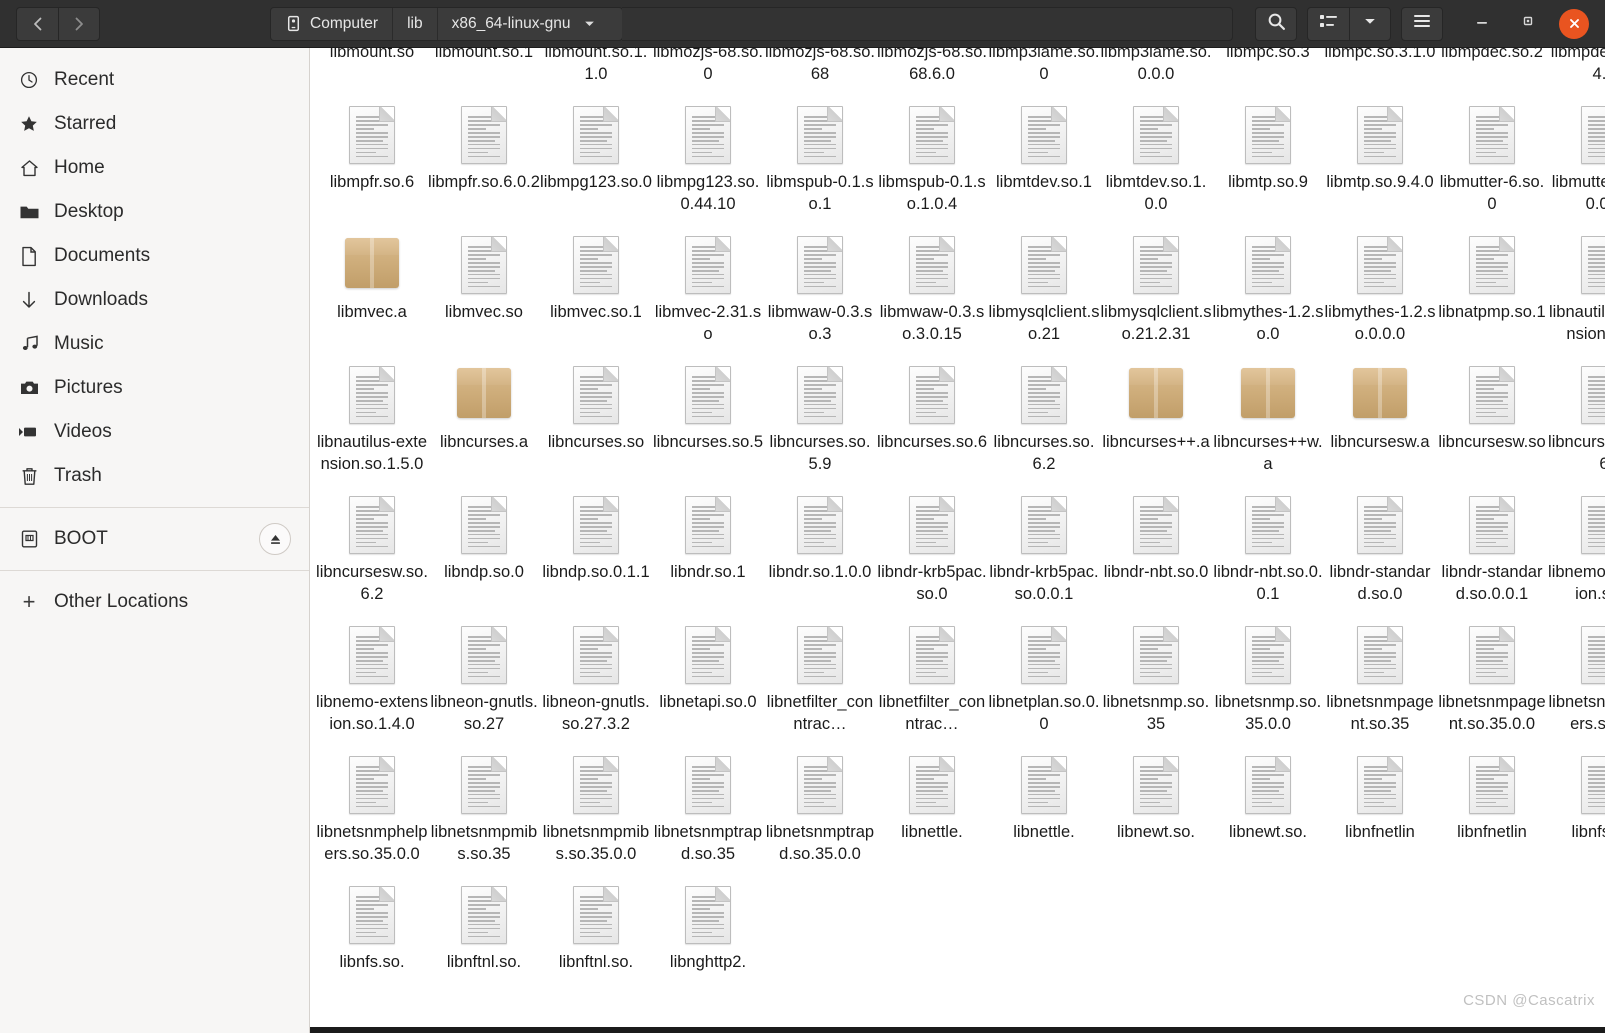 The image size is (1605, 1033). I want to click on file-item: libmozjs-68.so.68.6.0, so click(932, 74).